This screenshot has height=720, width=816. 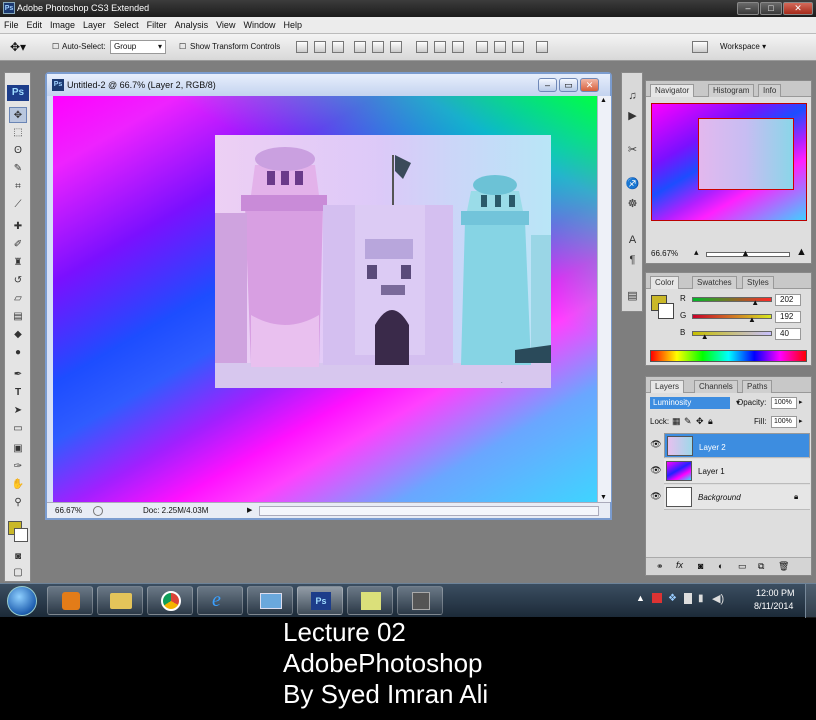 What do you see at coordinates (360, 47) in the screenshot?
I see `align-left-icon` at bounding box center [360, 47].